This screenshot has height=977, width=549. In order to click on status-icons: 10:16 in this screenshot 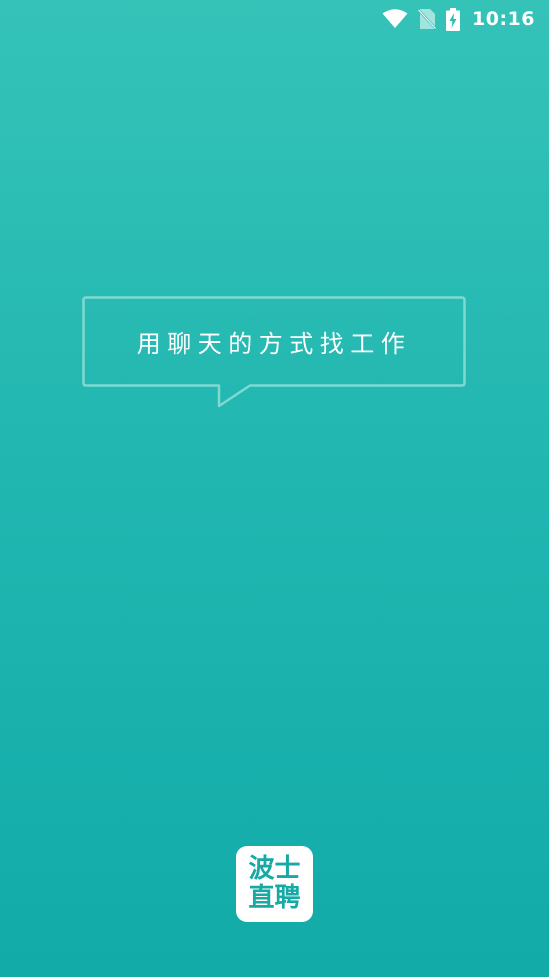, I will do `click(458, 19)`.